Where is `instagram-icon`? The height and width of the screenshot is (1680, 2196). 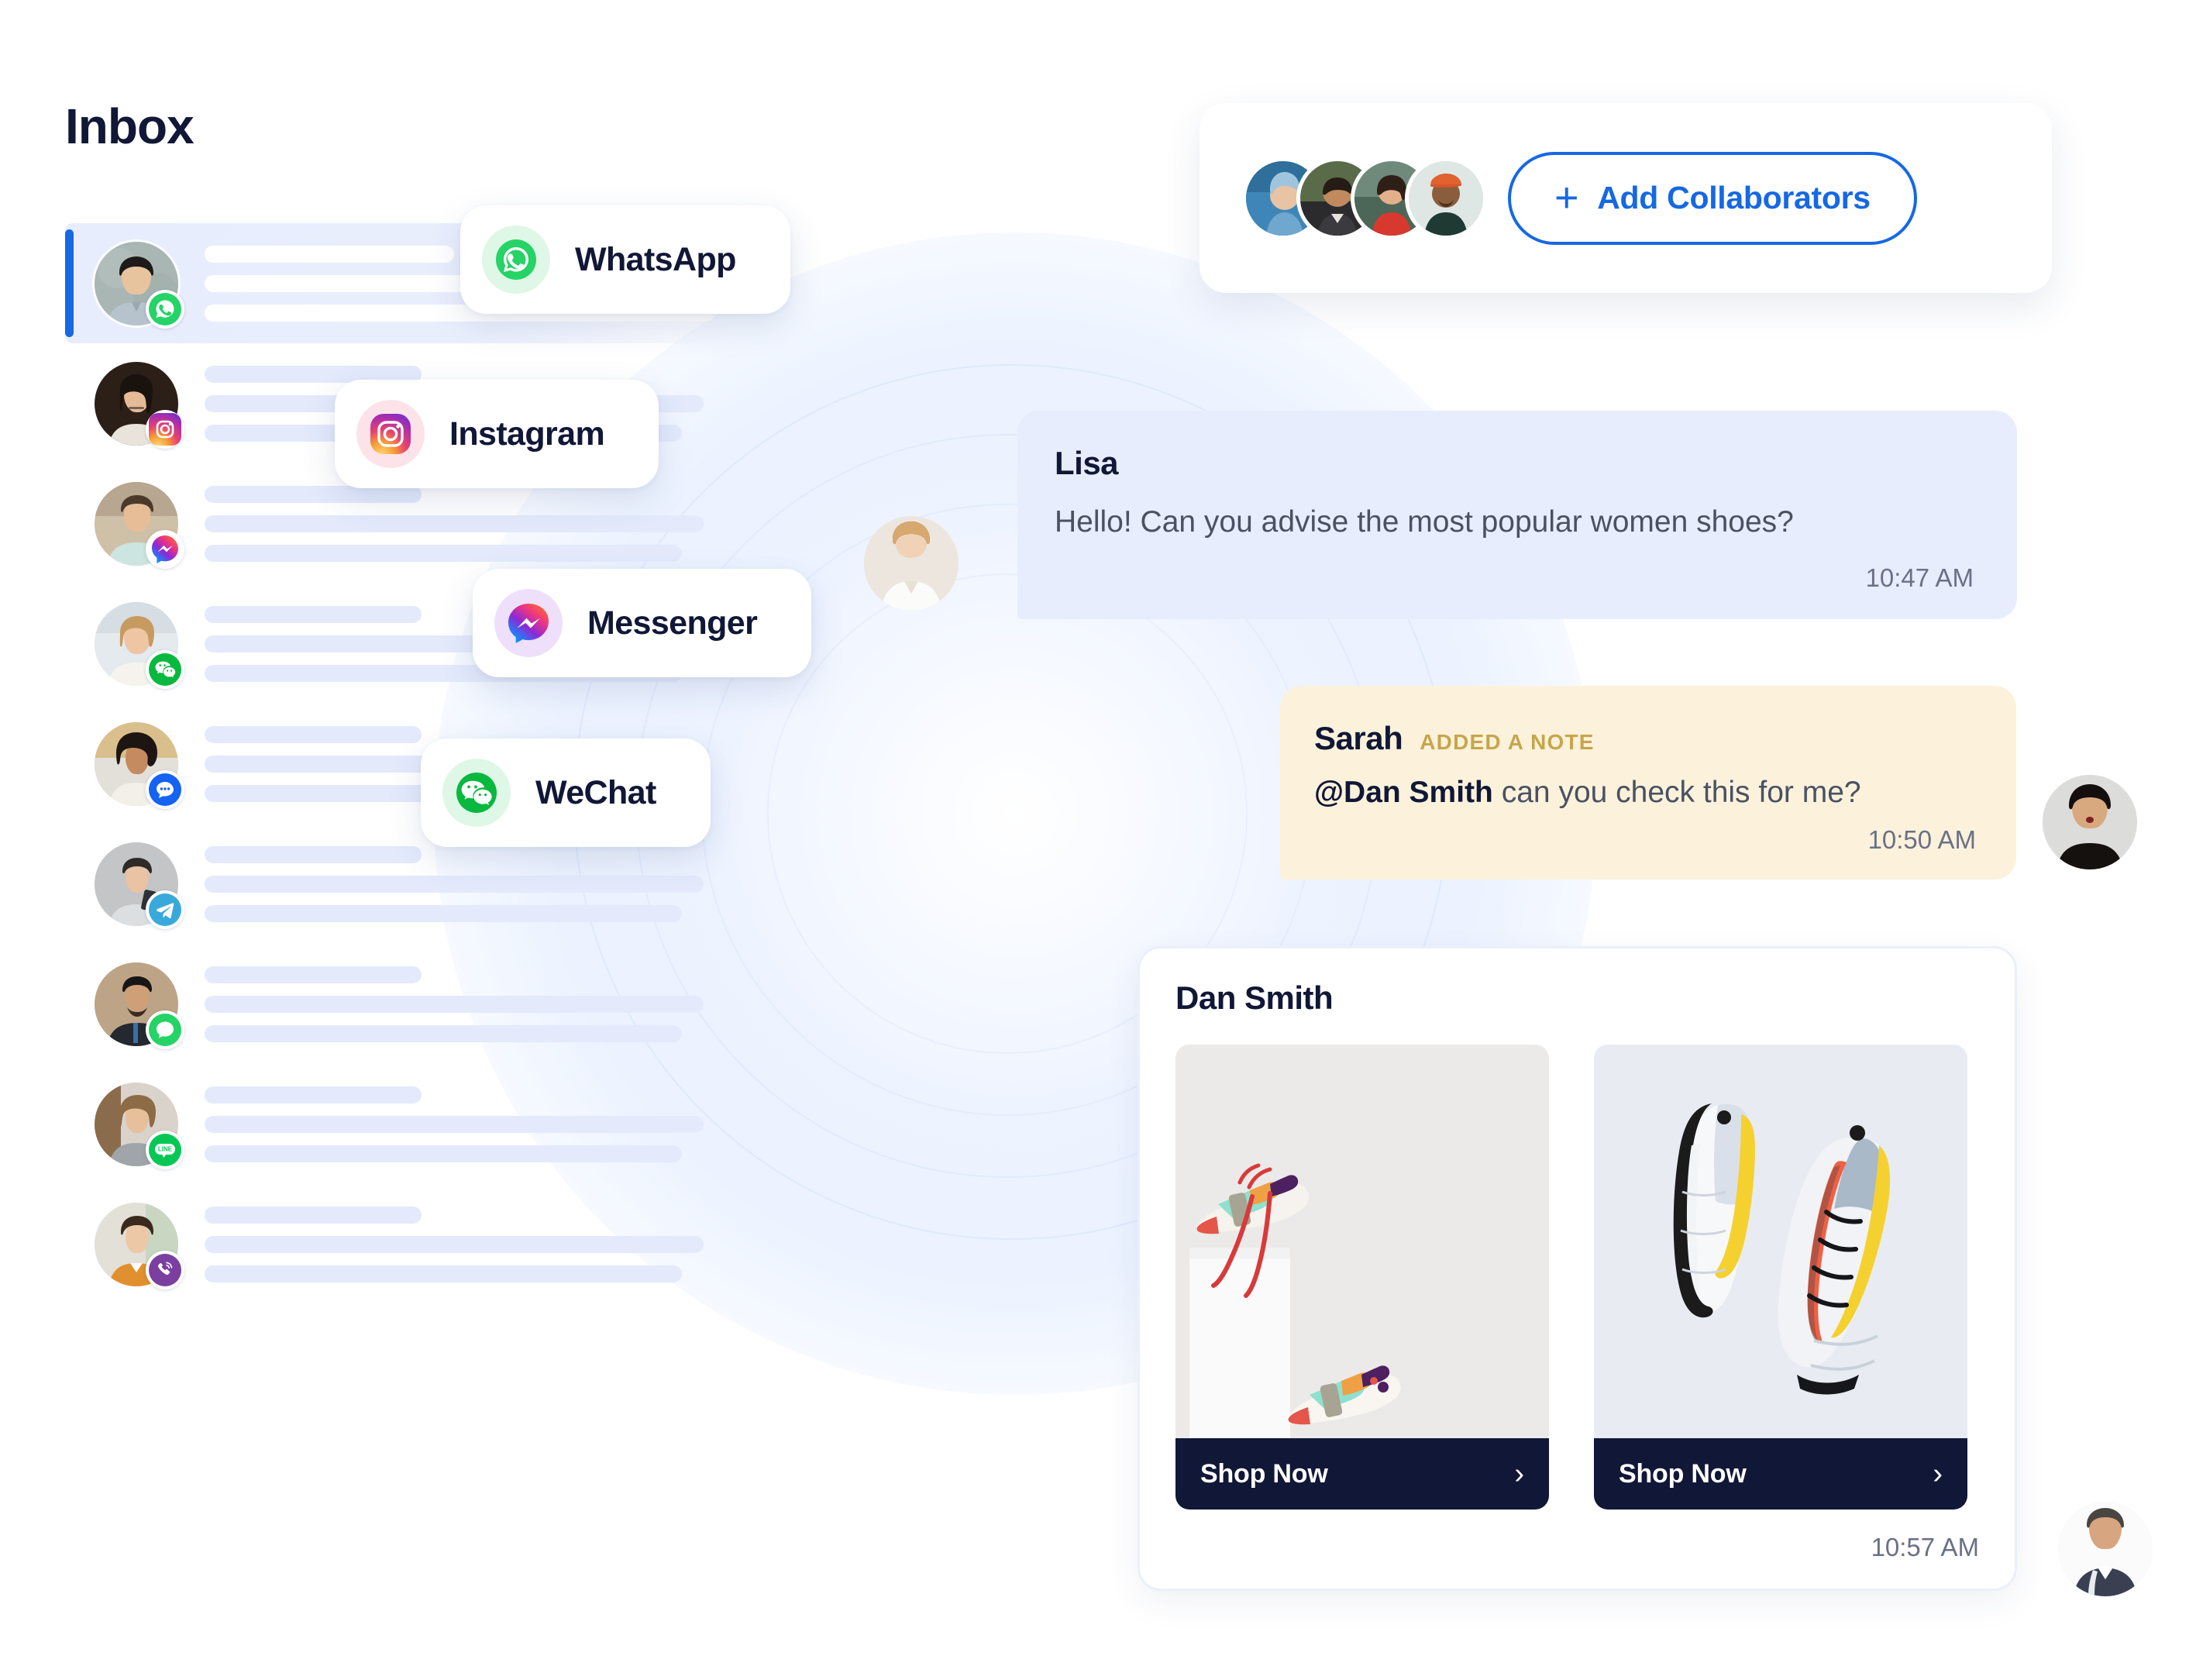 instagram-icon is located at coordinates (391, 434).